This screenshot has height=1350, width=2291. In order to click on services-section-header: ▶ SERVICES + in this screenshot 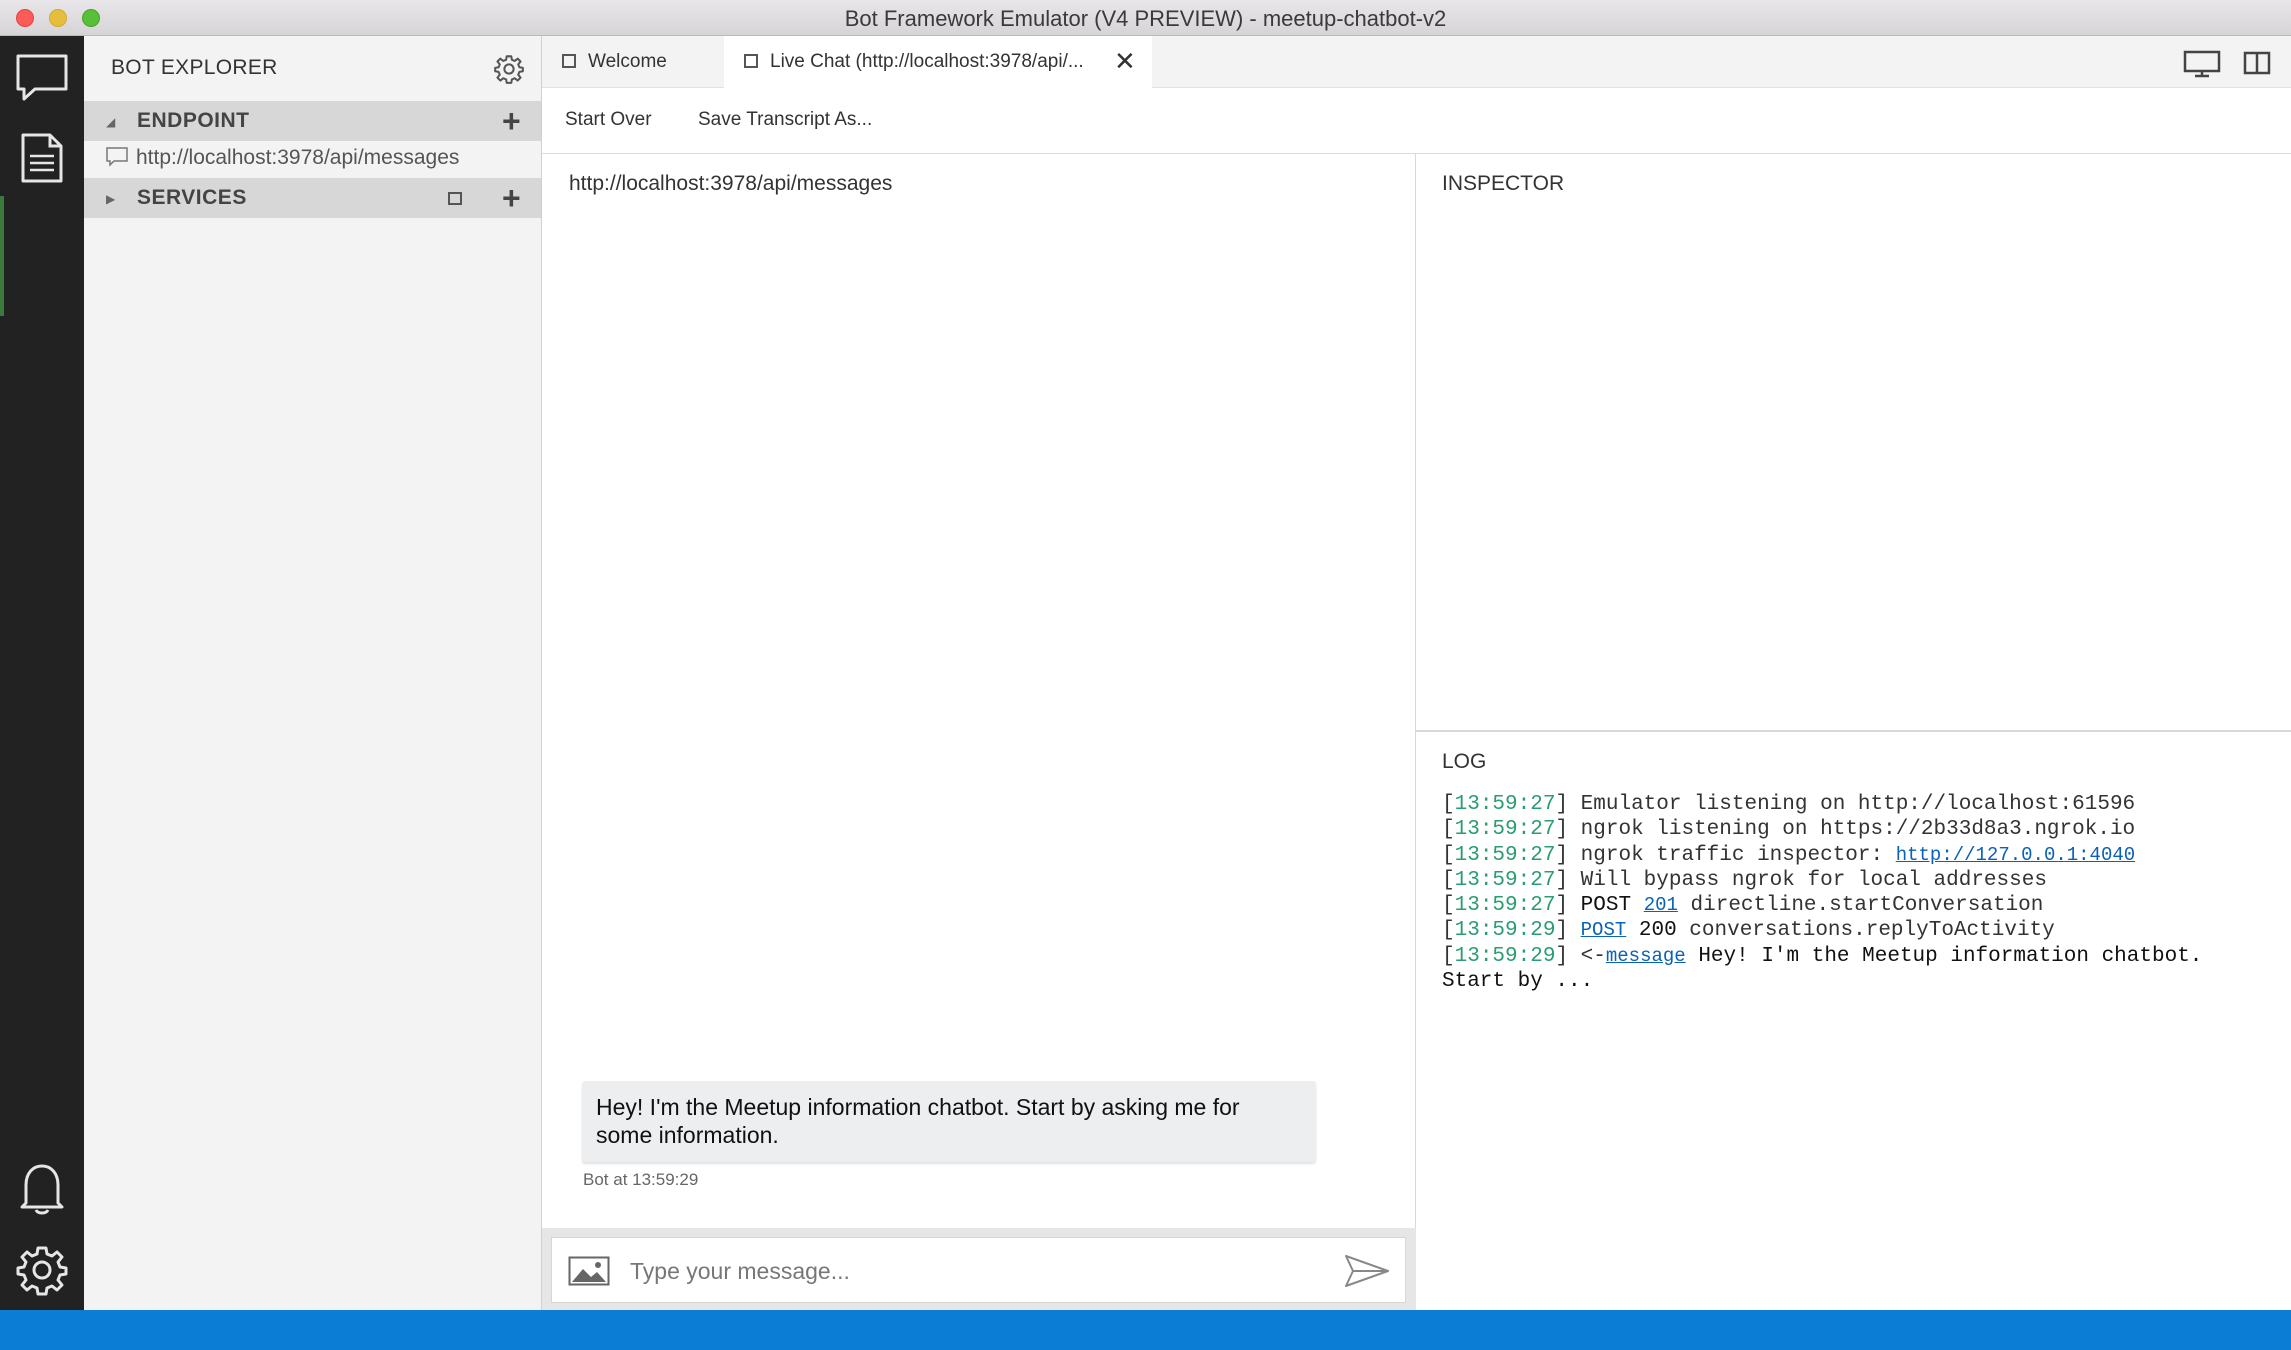, I will do `click(312, 198)`.